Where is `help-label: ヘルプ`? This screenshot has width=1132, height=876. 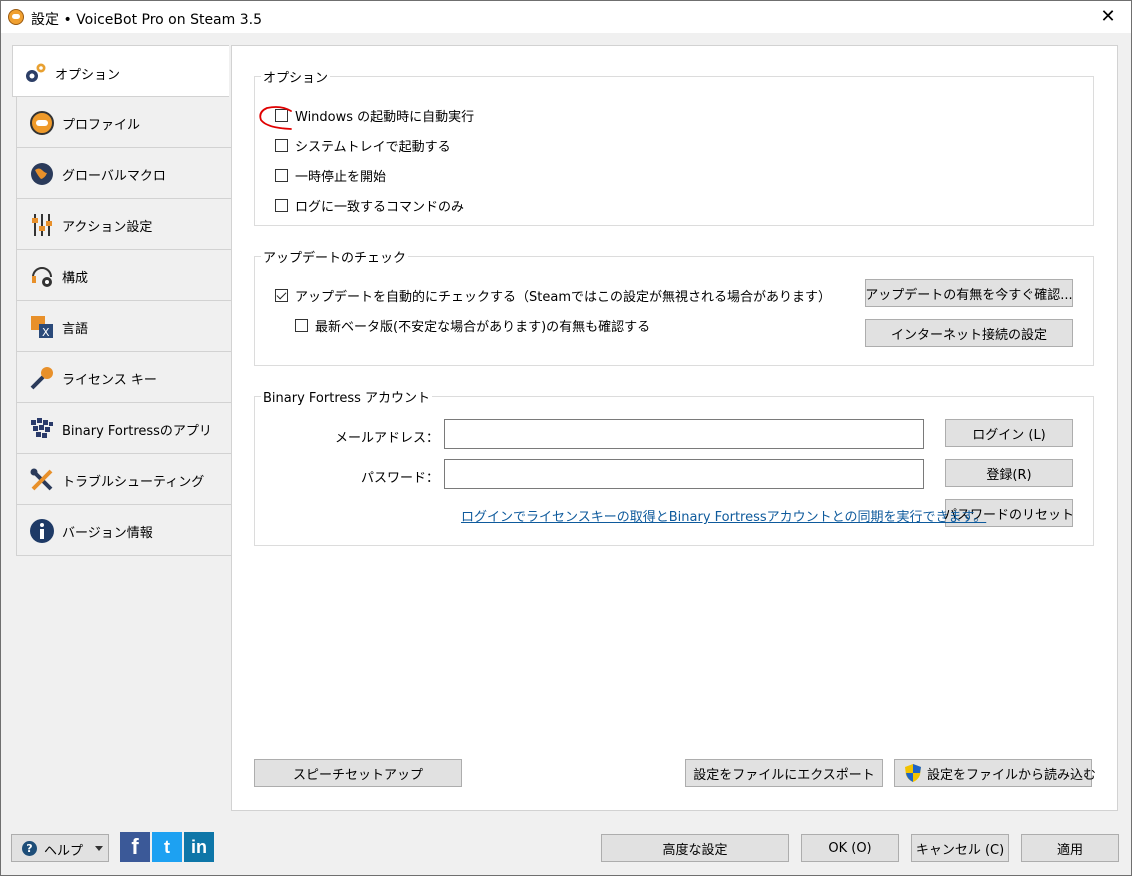
help-label: ヘルプ is located at coordinates (64, 851).